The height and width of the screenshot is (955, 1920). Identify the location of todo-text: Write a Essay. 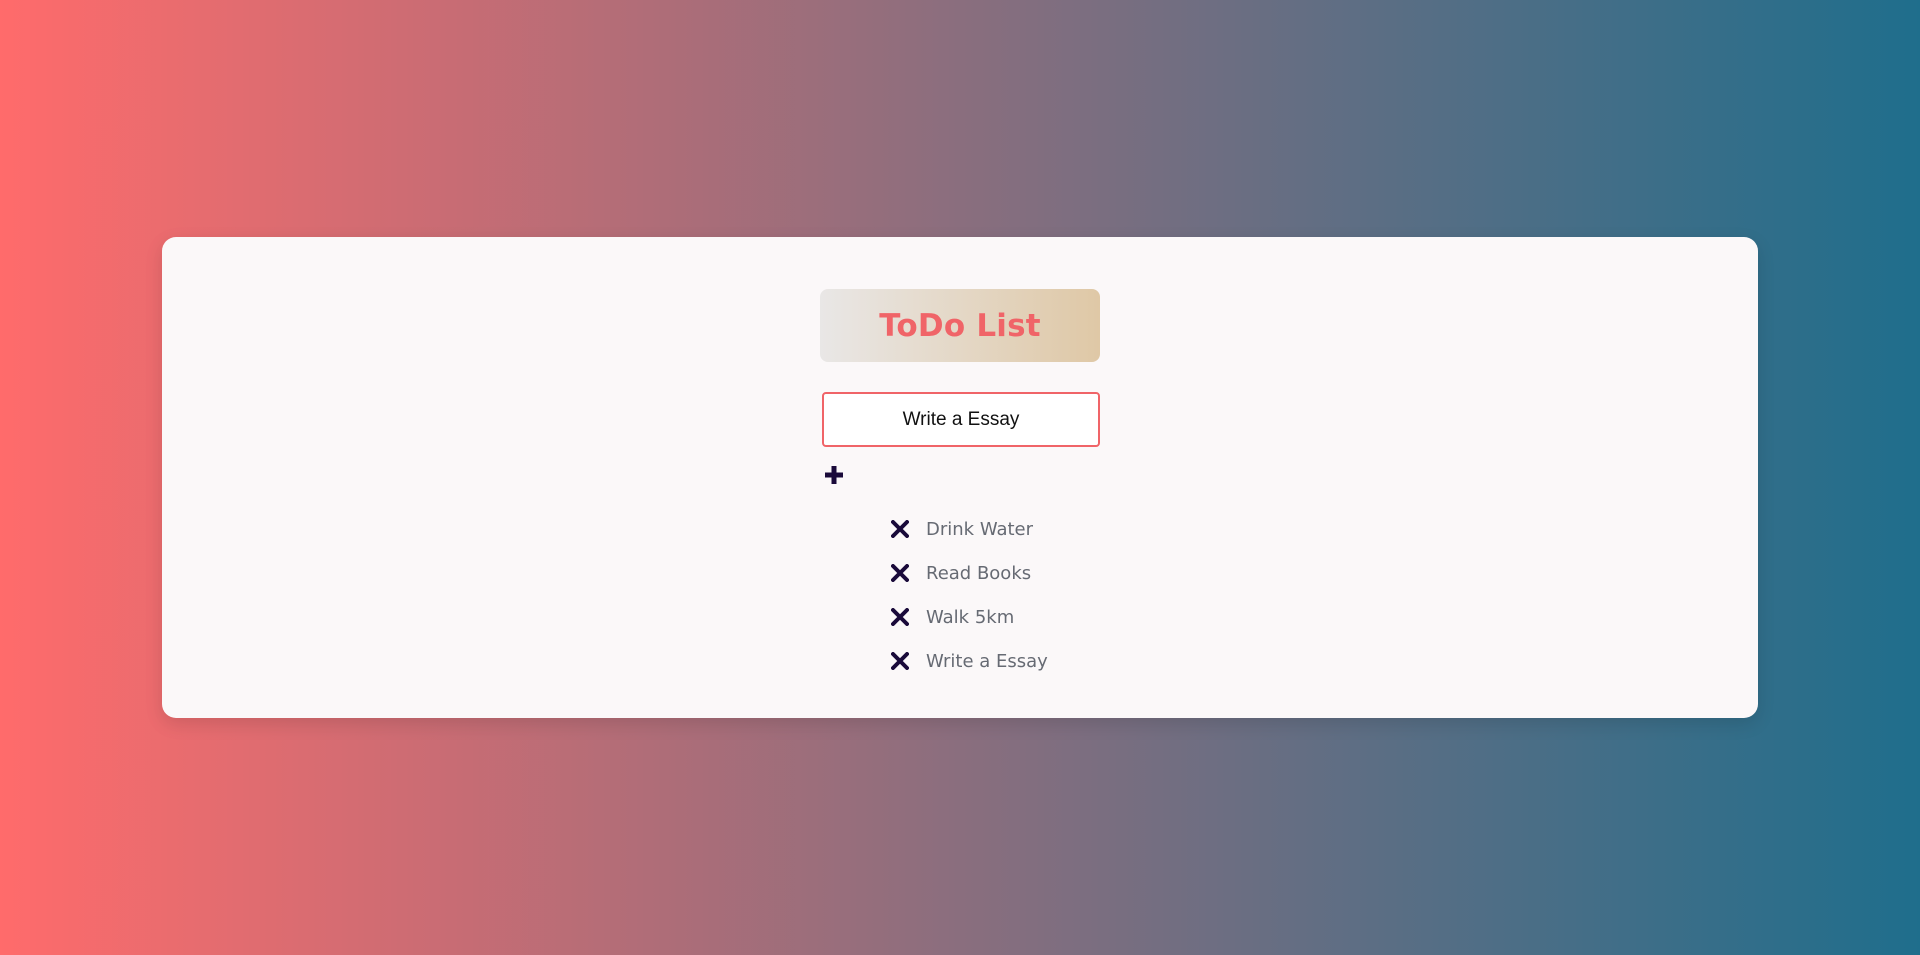
(987, 661).